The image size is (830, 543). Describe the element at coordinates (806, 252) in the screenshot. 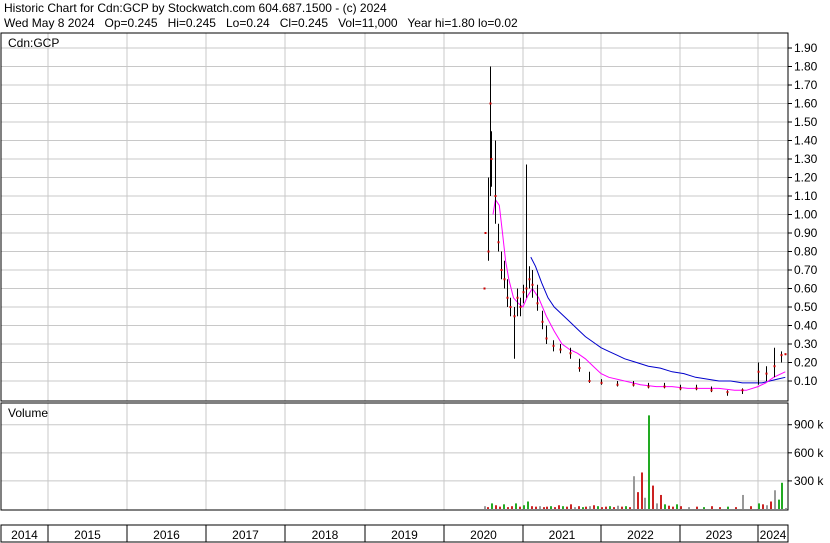

I see `price-tick-label: 0.80` at that location.